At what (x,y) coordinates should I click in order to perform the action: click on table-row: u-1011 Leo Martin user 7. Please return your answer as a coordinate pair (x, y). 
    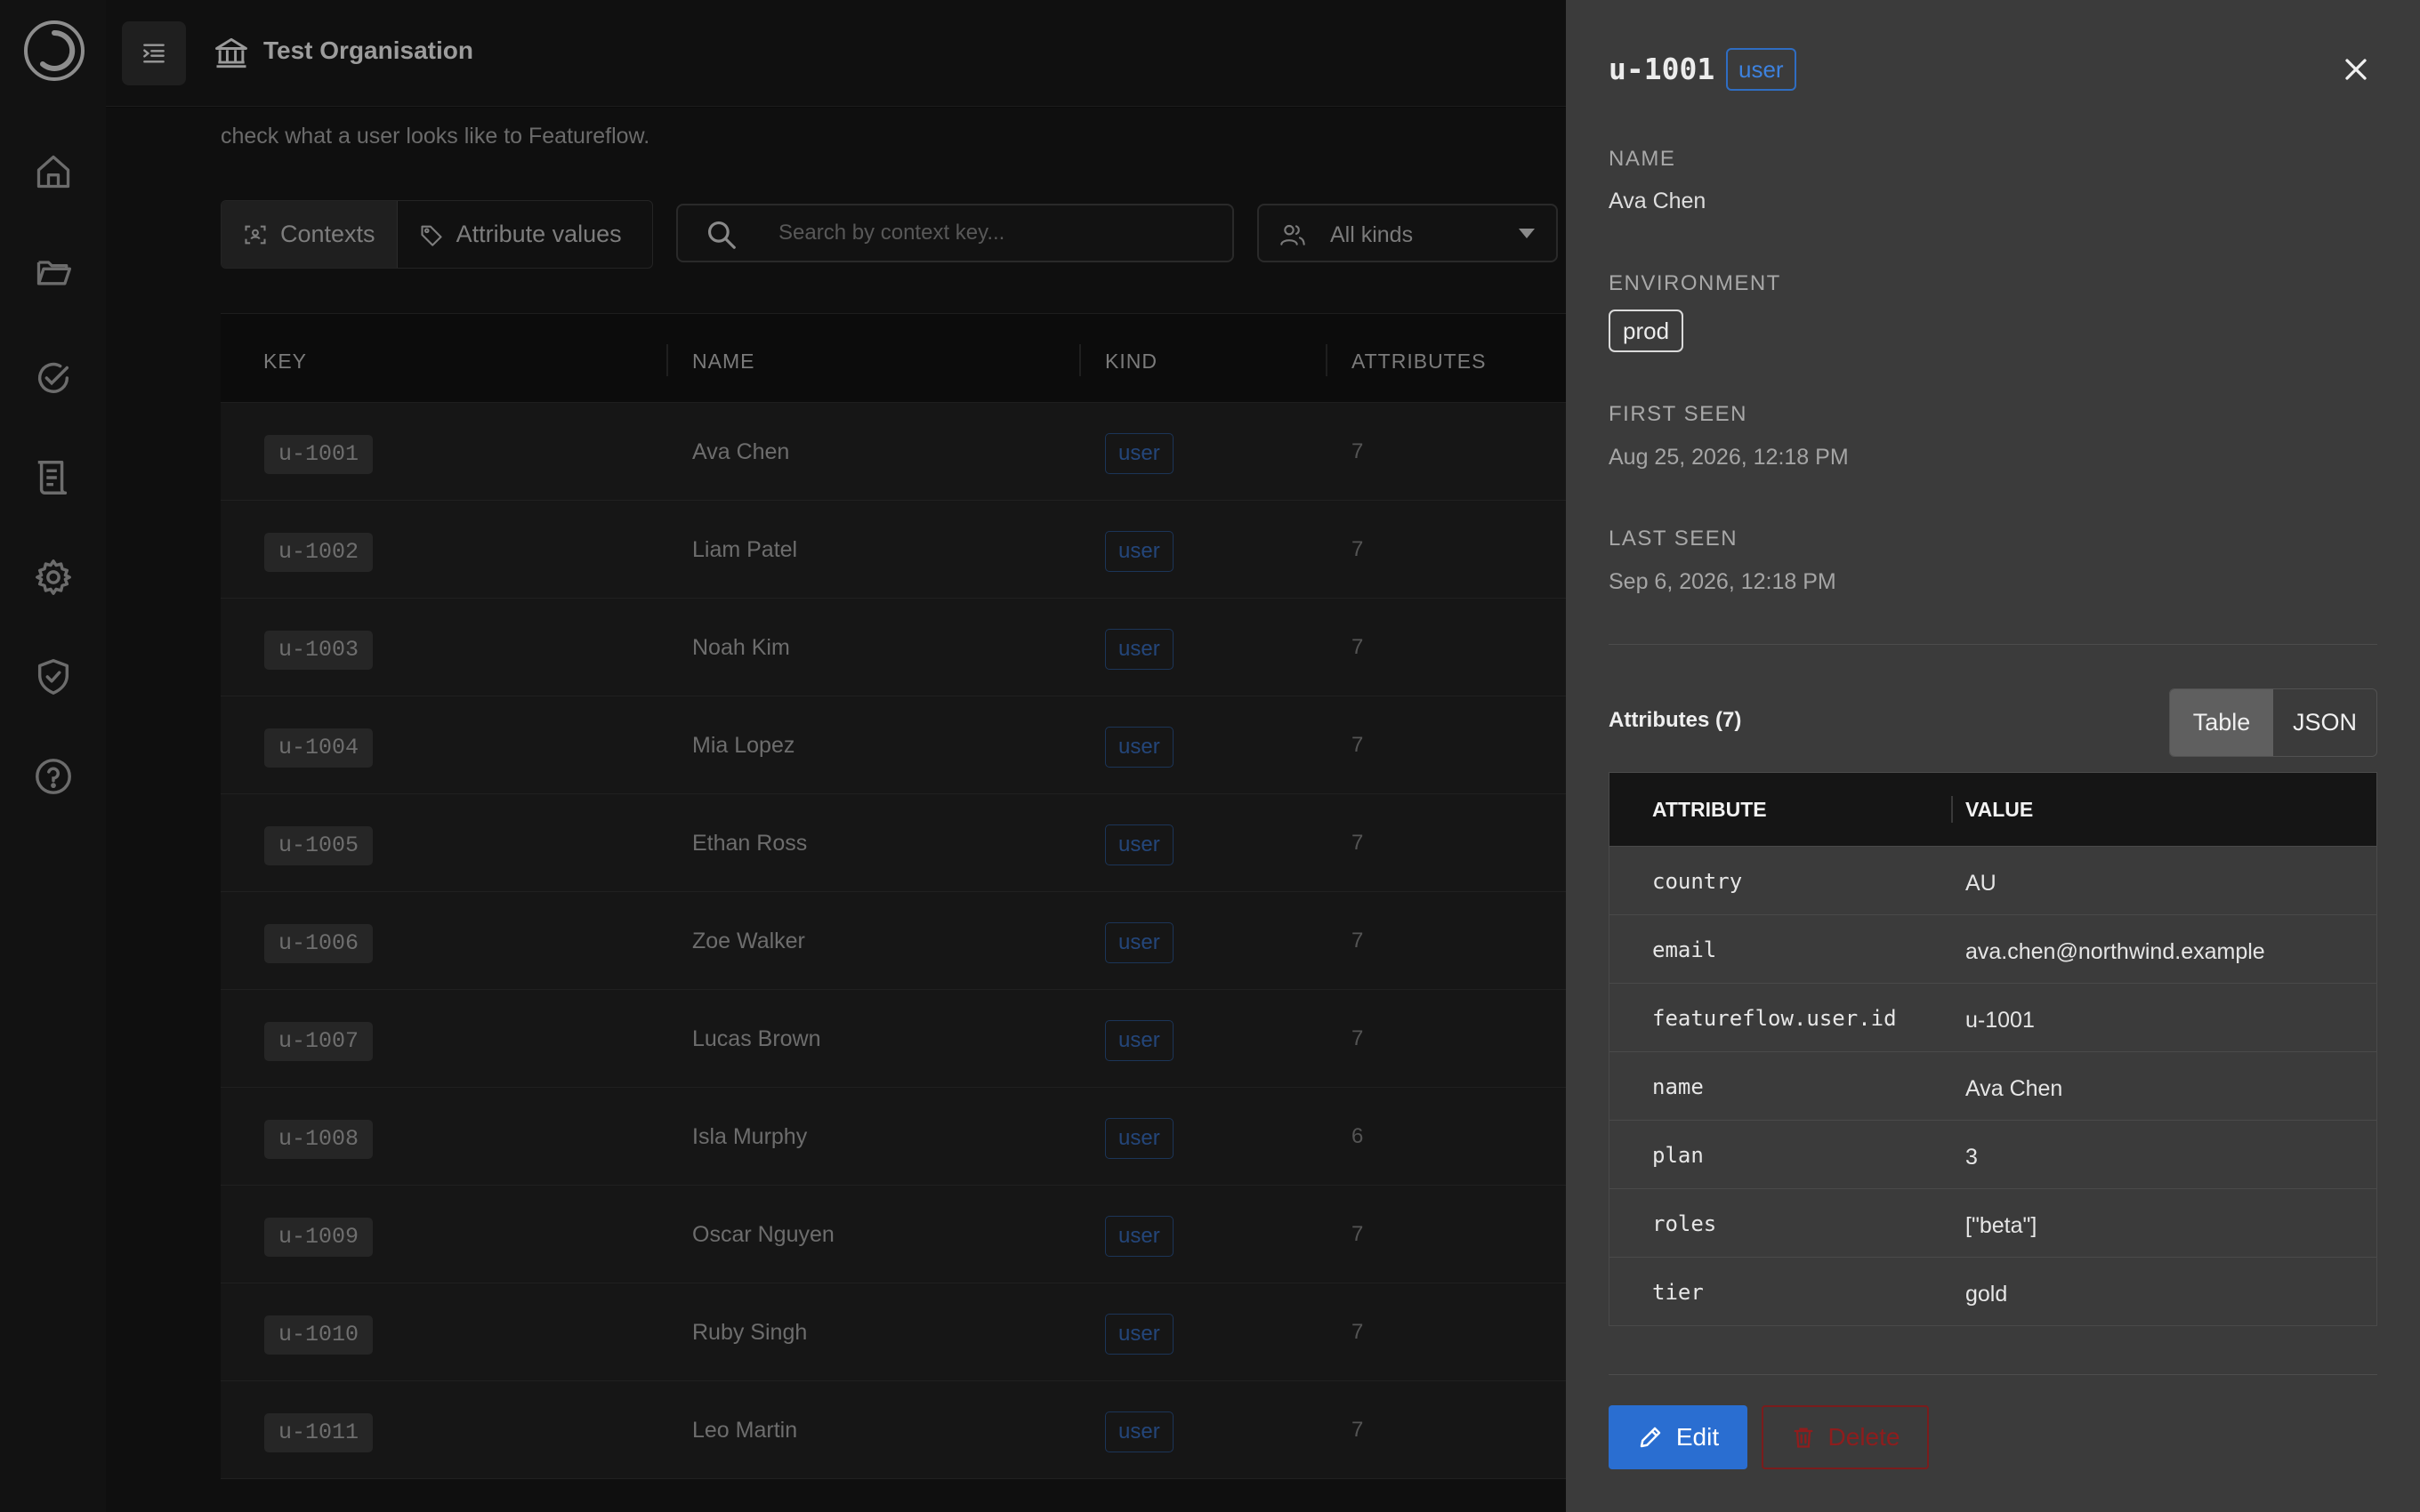
    Looking at the image, I should click on (893, 1430).